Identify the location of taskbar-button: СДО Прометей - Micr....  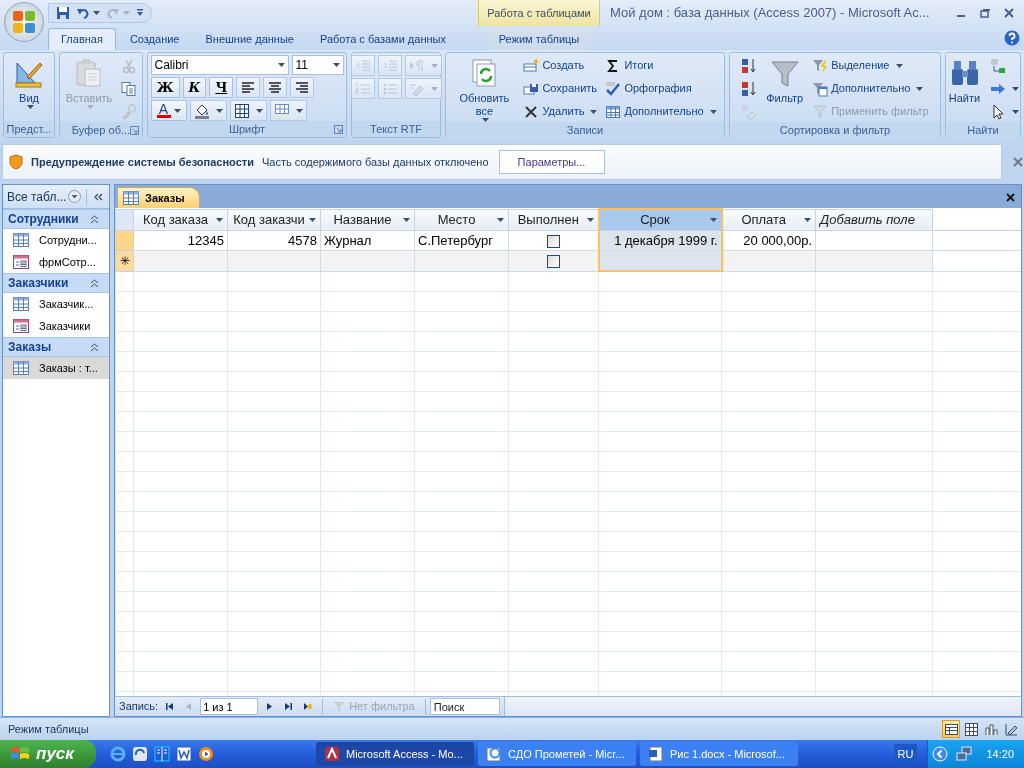
(557, 754).